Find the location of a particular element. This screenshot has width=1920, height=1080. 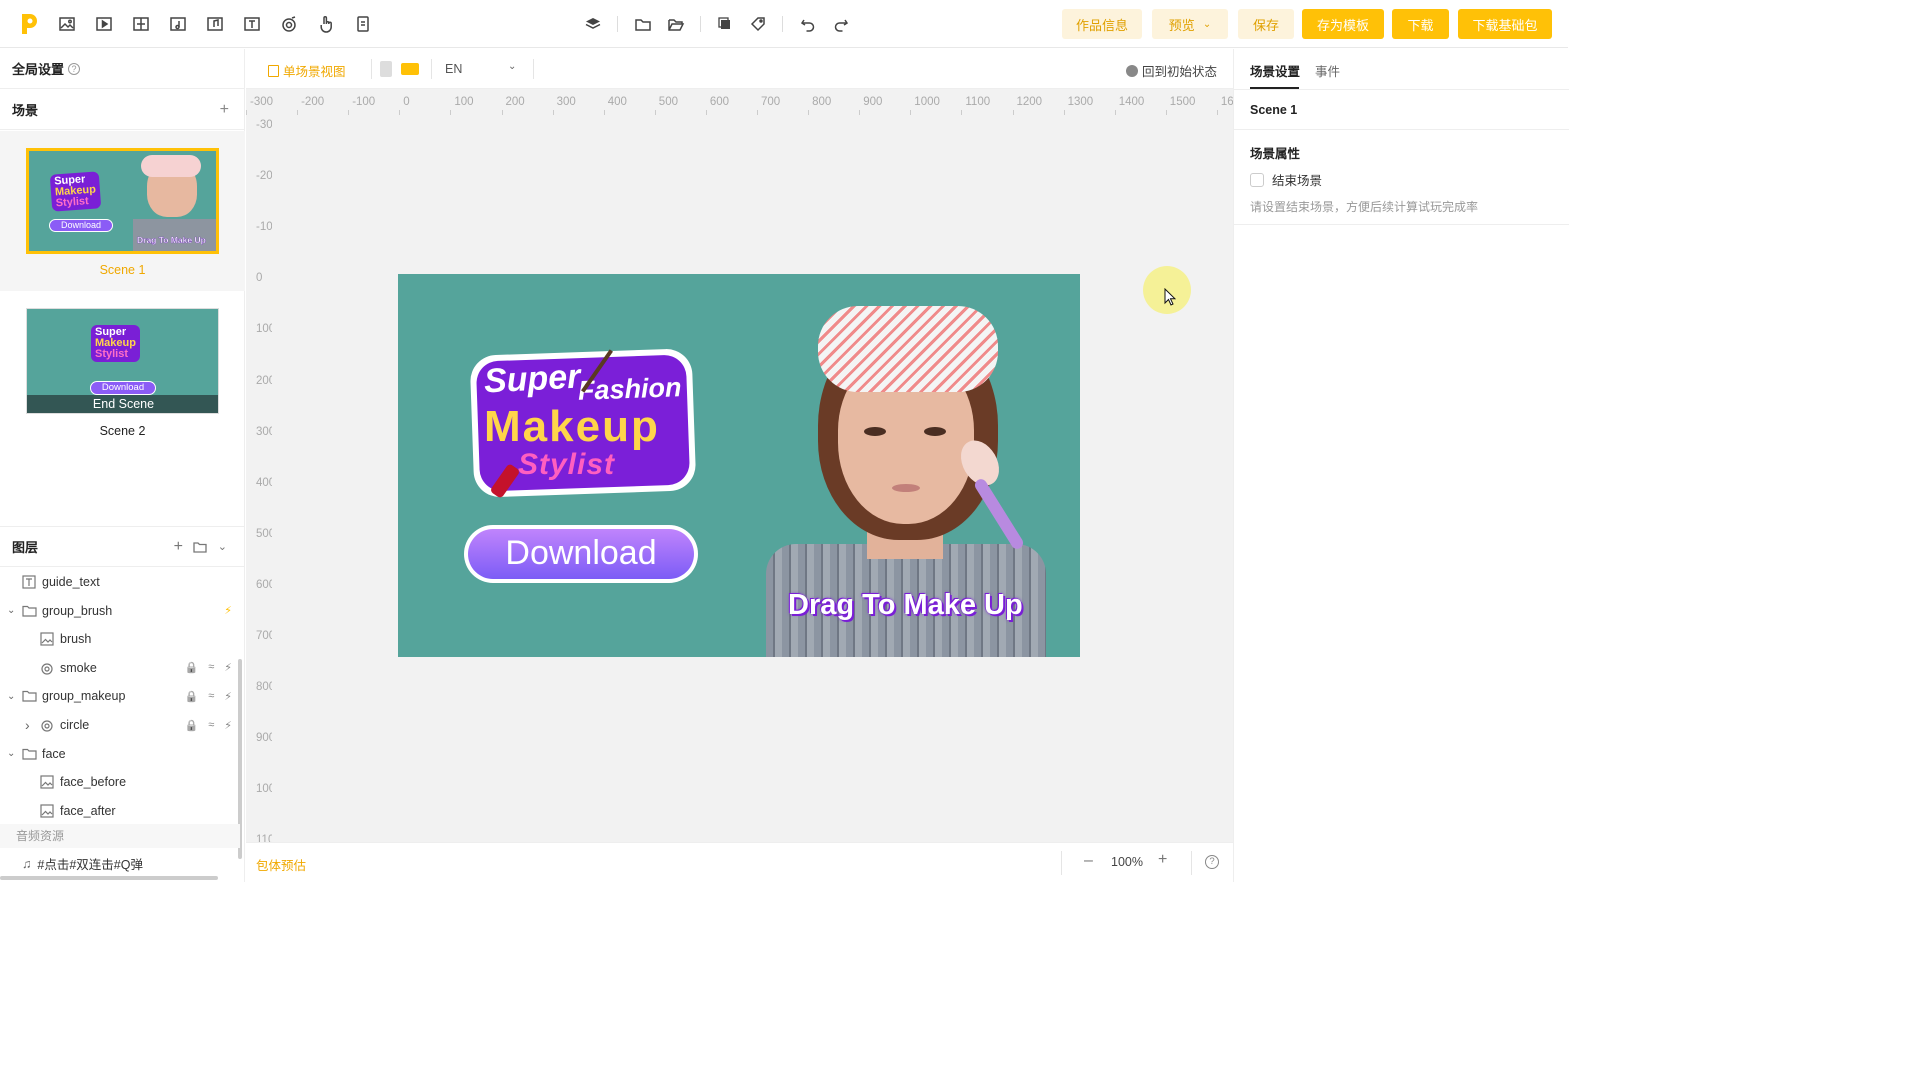

device-icon is located at coordinates (363, 24).